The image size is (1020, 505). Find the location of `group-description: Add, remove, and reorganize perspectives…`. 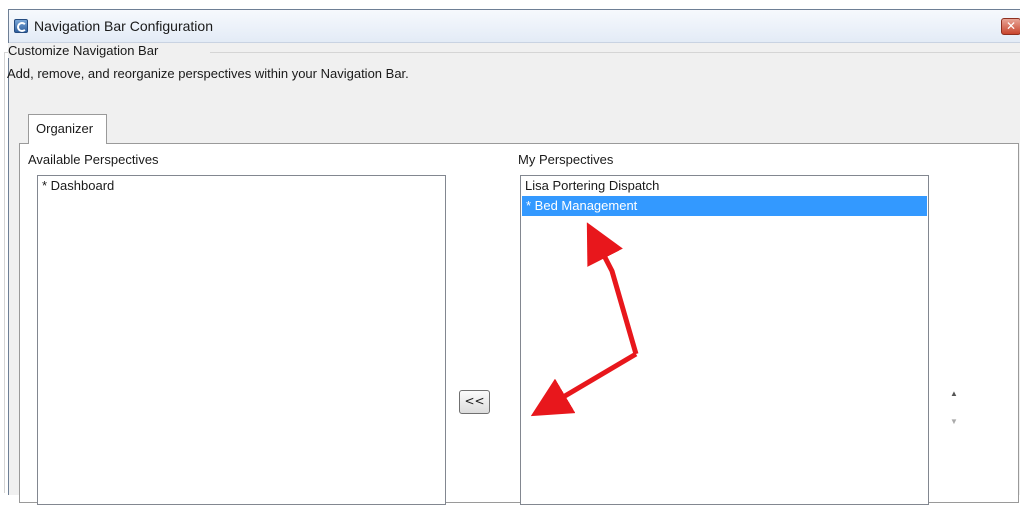

group-description: Add, remove, and reorganize perspectives… is located at coordinates (208, 73).